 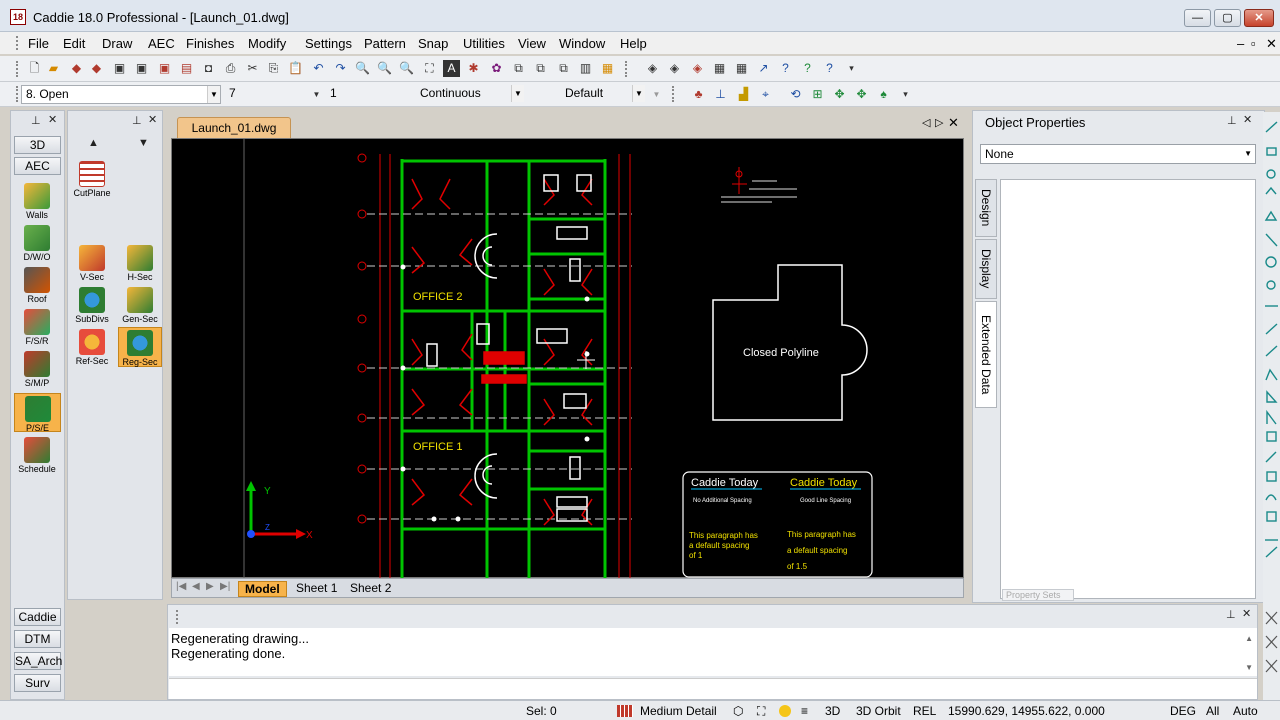 I want to click on tool-schedule: Schedule, so click(x=37, y=455).